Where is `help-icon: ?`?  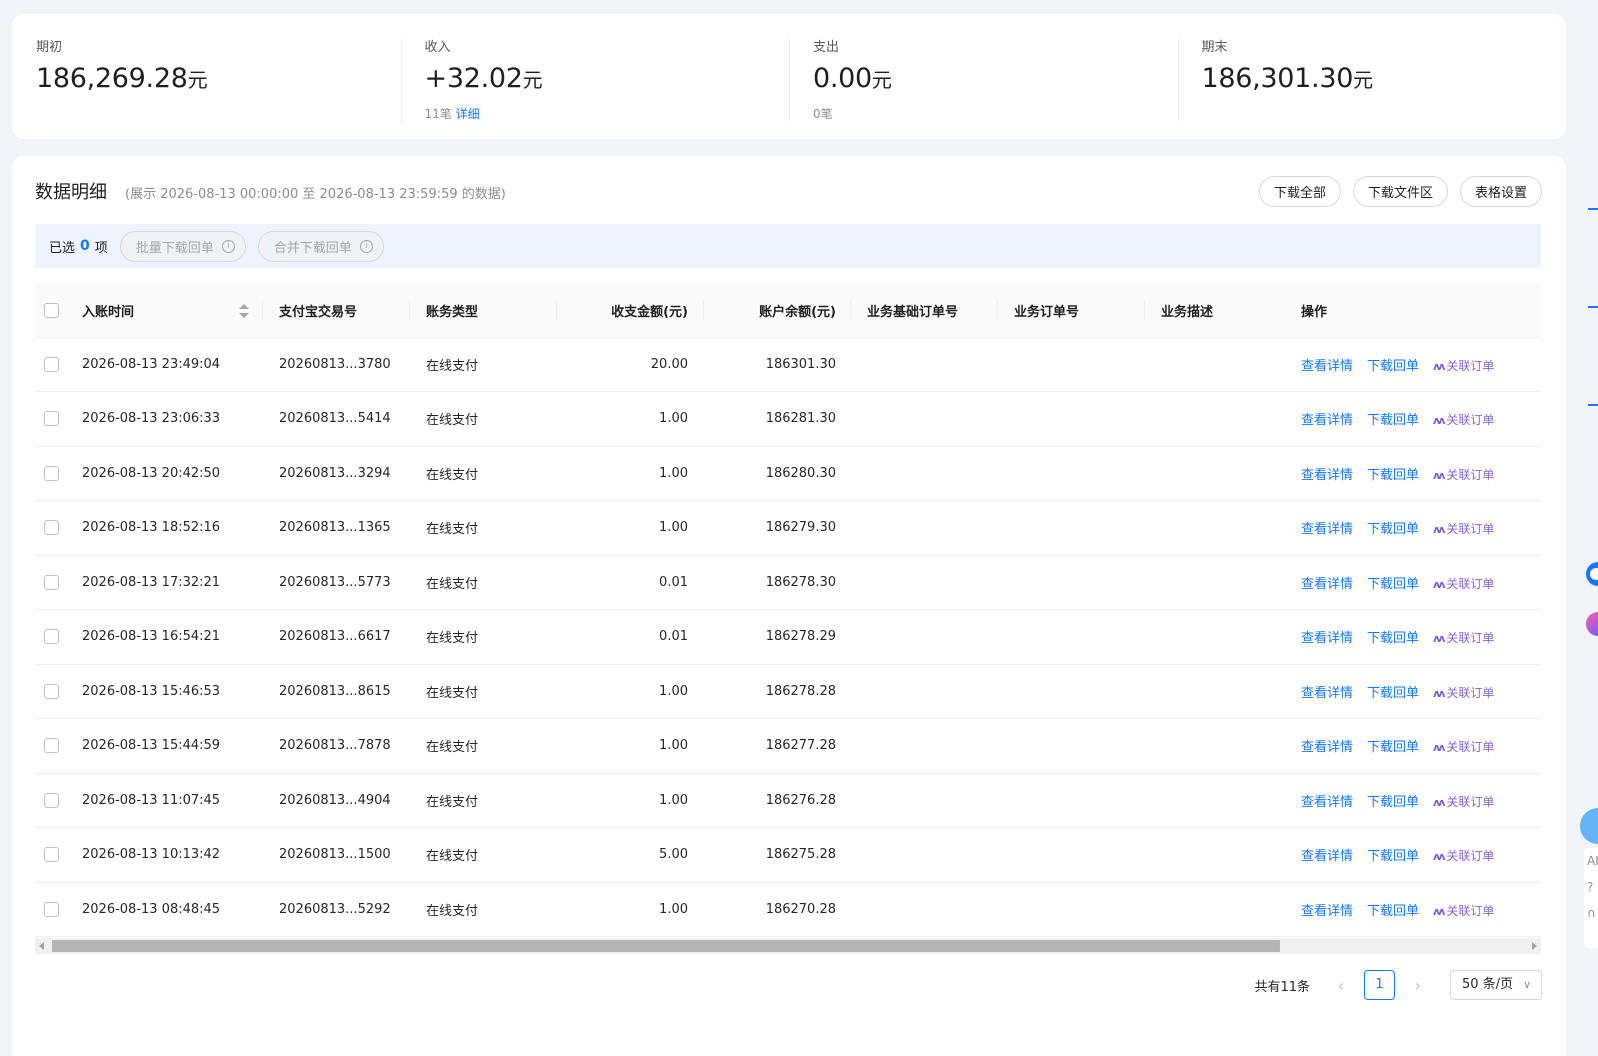
help-icon: ? is located at coordinates (1592, 887).